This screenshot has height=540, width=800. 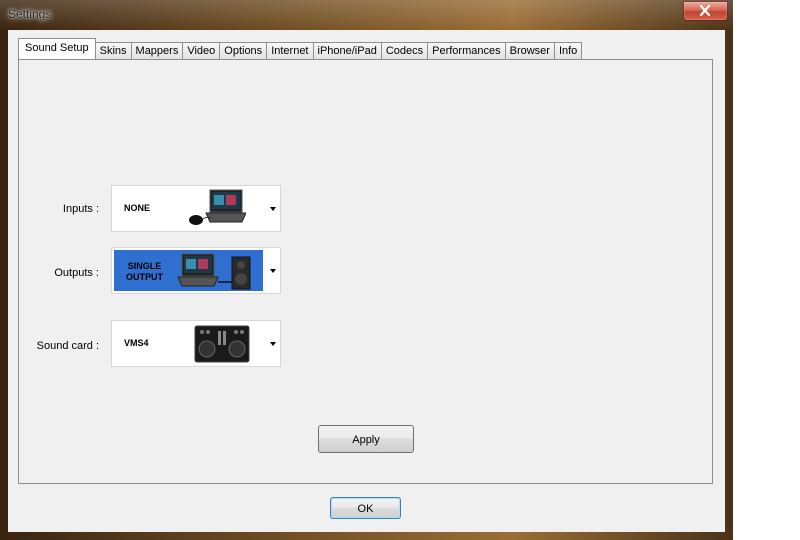 I want to click on apply-button: Apply, so click(x=366, y=439).